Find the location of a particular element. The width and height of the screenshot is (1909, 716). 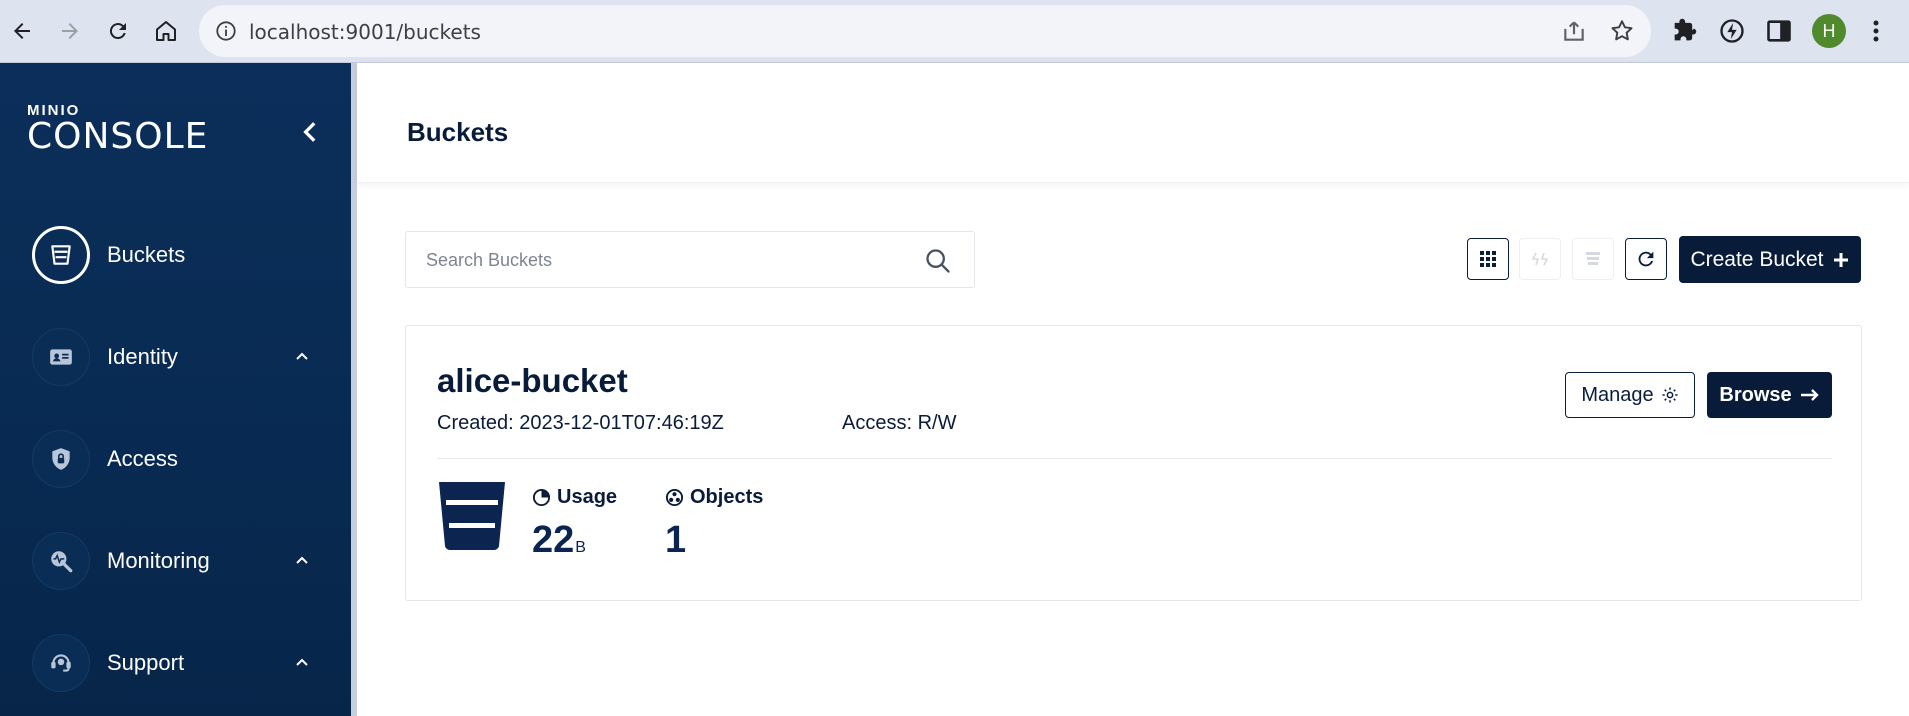

info-icon is located at coordinates (226, 31).